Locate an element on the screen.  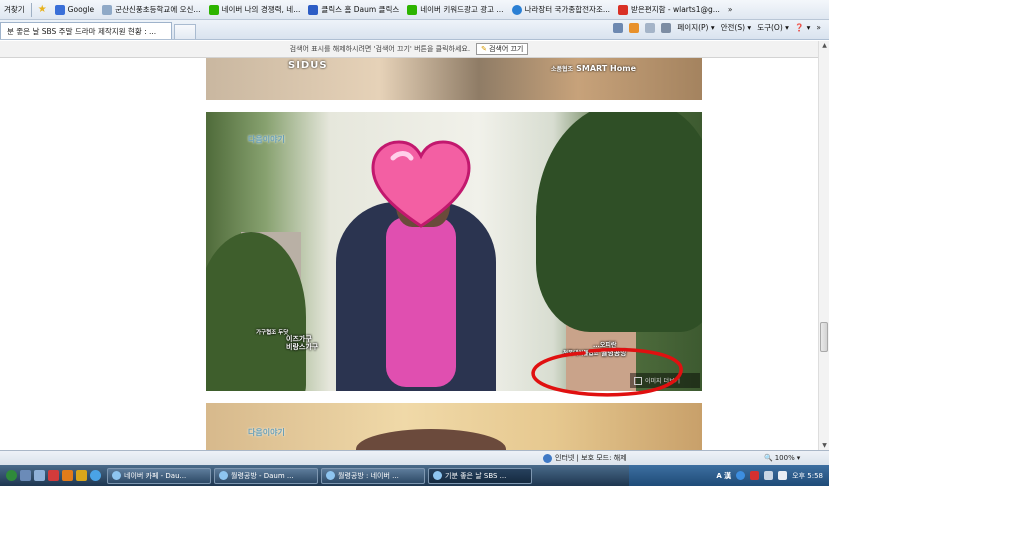
ime-indicator: A 漢 is located at coordinates (723, 476).